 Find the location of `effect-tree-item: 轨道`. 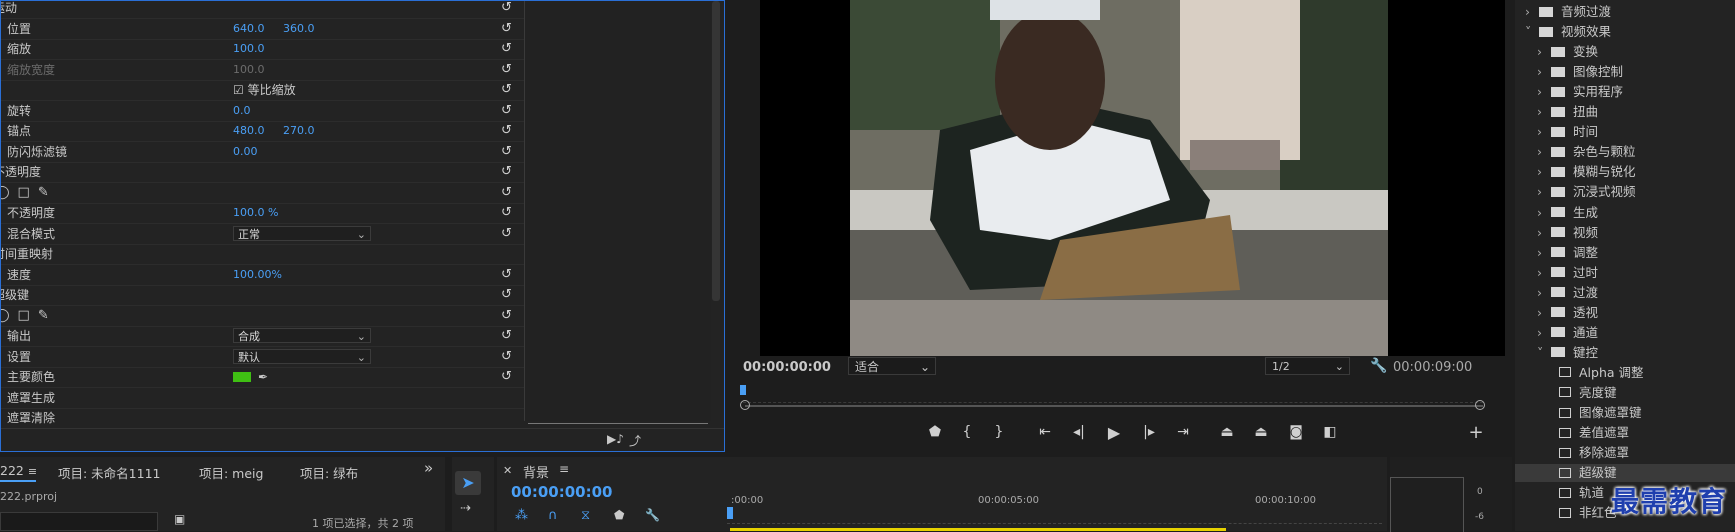

effect-tree-item: 轨道 is located at coordinates (1581, 493).